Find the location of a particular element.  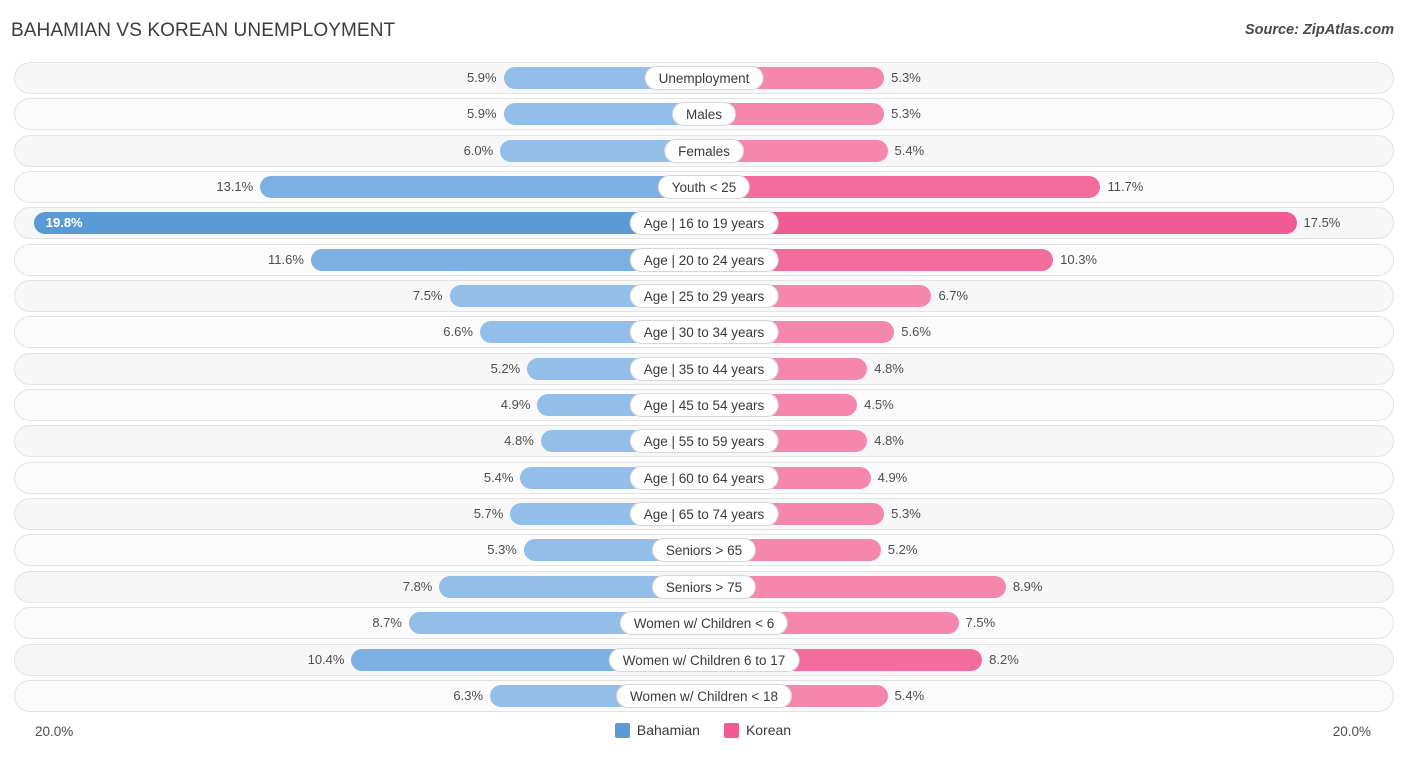

chart-footer: 20.0% 20.0% Bahamian Korean is located at coordinates (703, 738).